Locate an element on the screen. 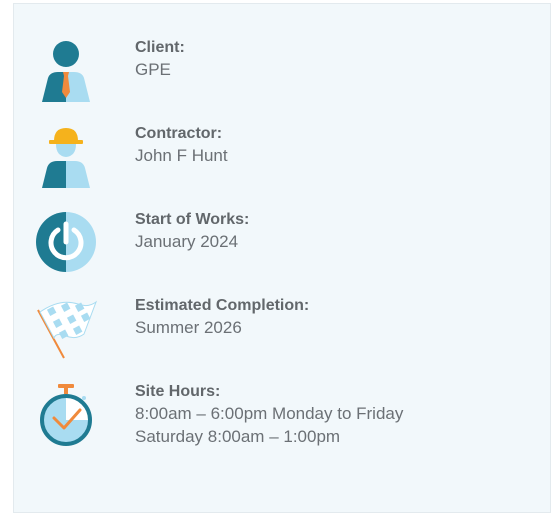 This screenshot has width=555, height=514. checkered-flag-icon is located at coordinates (66, 328).